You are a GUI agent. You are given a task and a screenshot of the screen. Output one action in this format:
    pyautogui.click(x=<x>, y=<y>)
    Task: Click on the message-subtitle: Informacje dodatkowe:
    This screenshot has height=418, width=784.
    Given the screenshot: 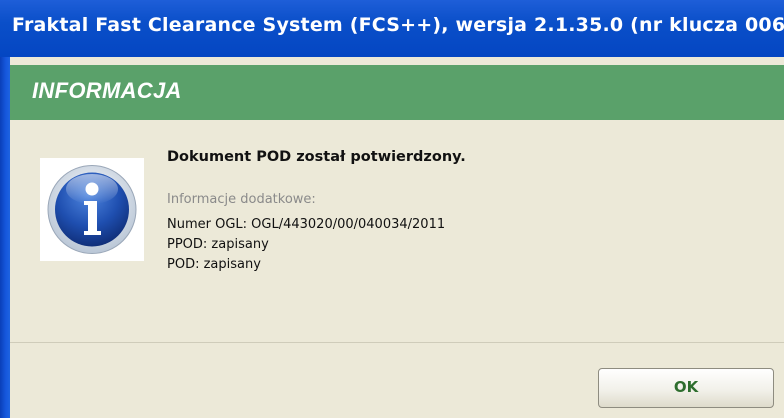 What is the action you would take?
    pyautogui.click(x=241, y=199)
    